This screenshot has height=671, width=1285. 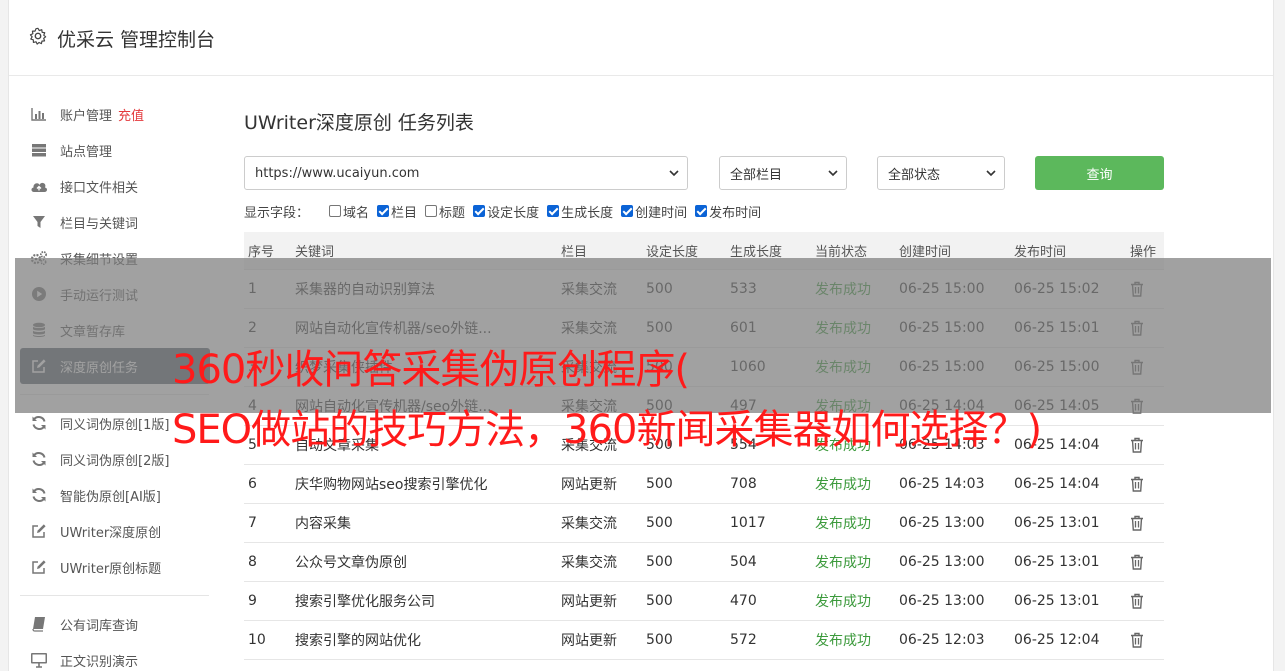 I want to click on status-select: 全部状态, so click(x=941, y=173).